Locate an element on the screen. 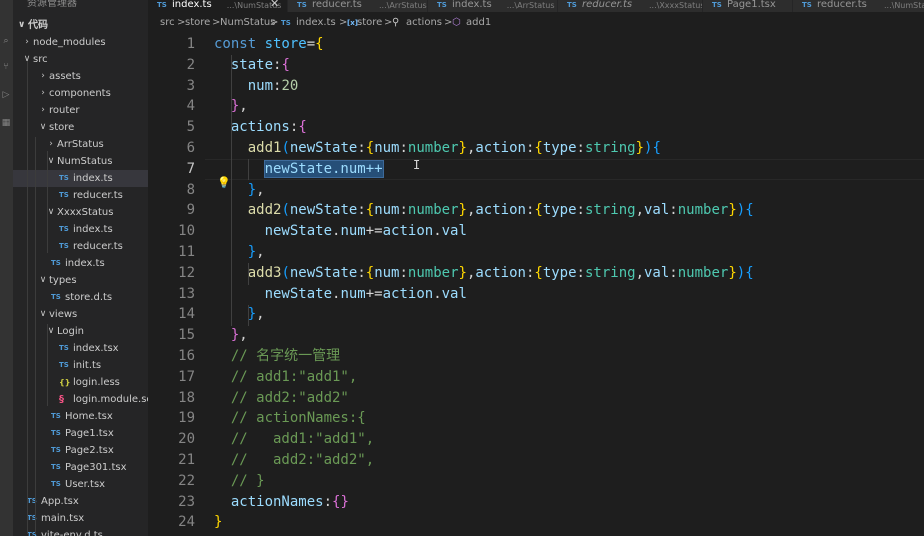  folder-label: XxxxStatus is located at coordinates (85, 212).